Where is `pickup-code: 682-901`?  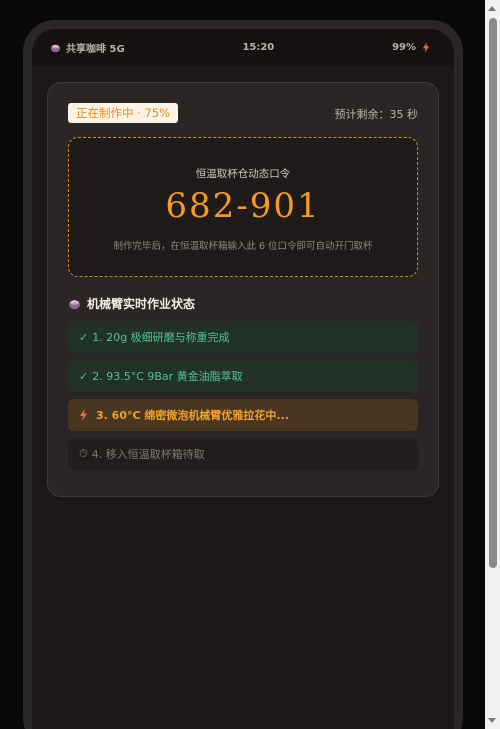 pickup-code: 682-901 is located at coordinates (243, 206).